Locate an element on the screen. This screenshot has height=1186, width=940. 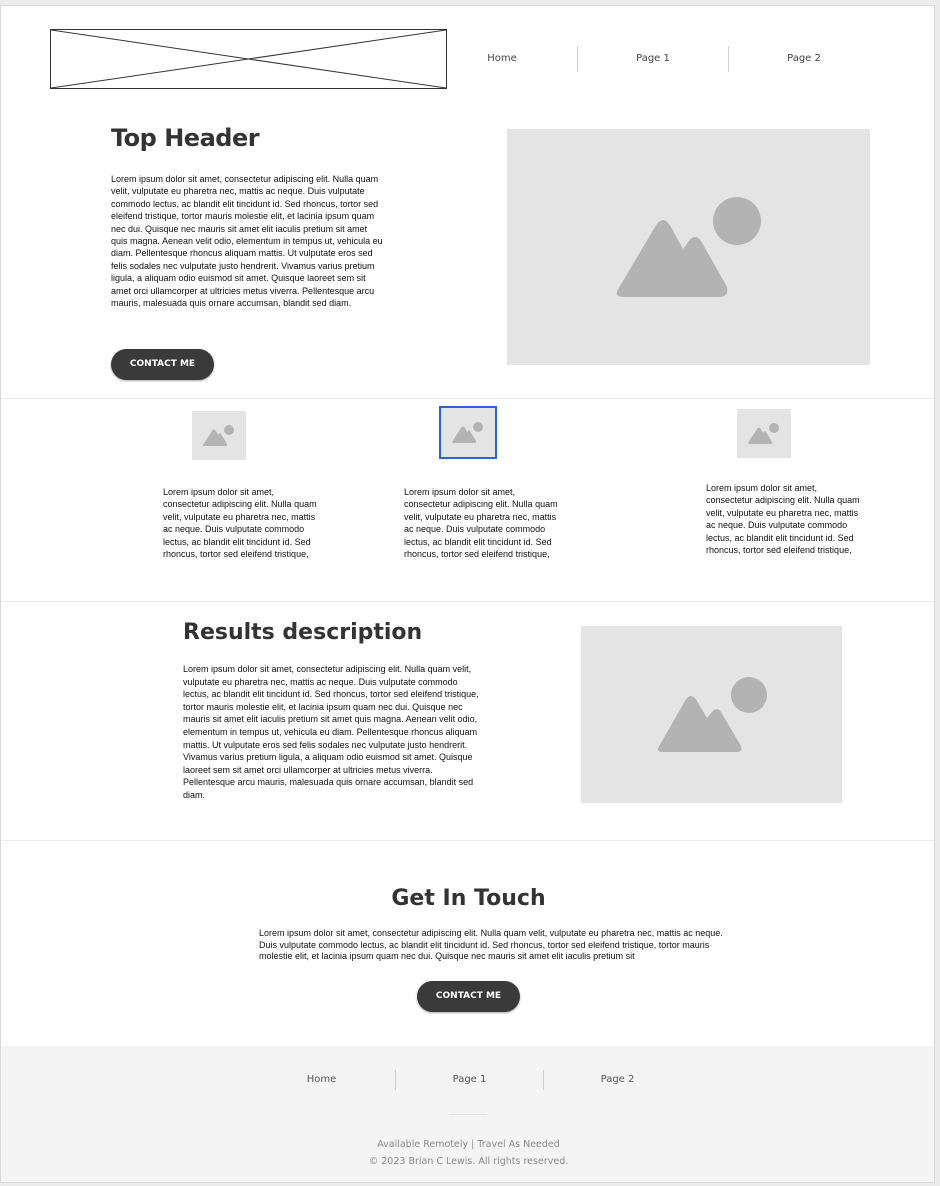
footer-nav: Home Page 1 Page 2 is located at coordinates (469, 1080).